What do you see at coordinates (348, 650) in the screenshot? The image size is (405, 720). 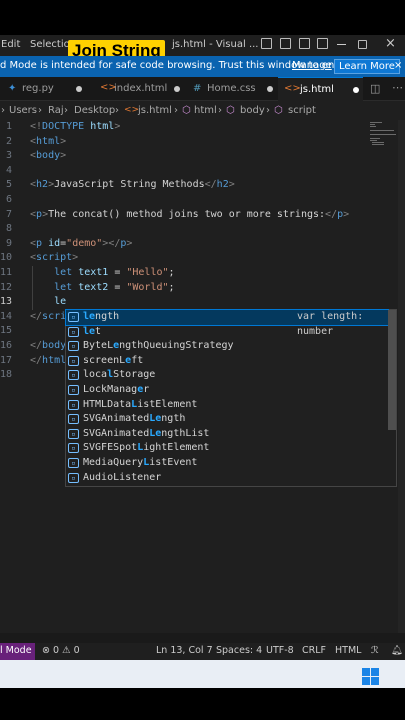 I see `language-mode: HTML` at bounding box center [348, 650].